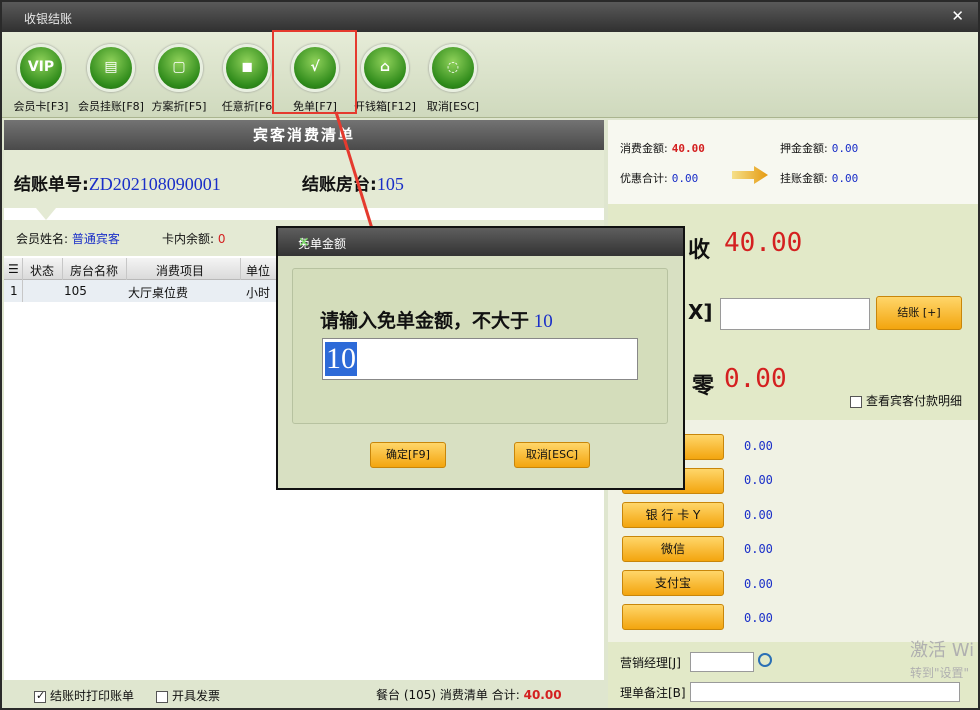  I want to click on dialog-title-bar: 免单金额 ✕, so click(480, 242).